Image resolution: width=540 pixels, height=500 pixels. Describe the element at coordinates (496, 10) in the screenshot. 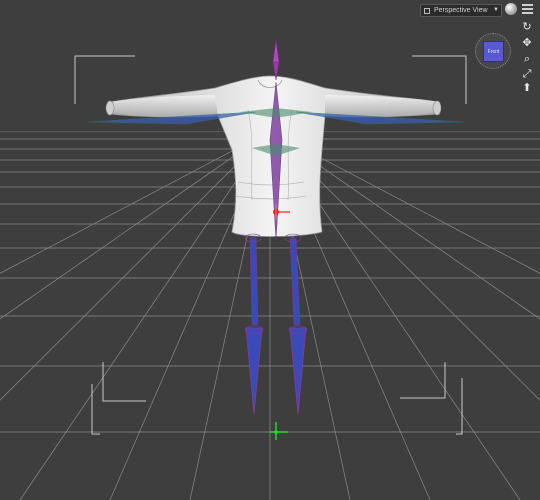

I see `chevron-down-icon: ▼` at that location.